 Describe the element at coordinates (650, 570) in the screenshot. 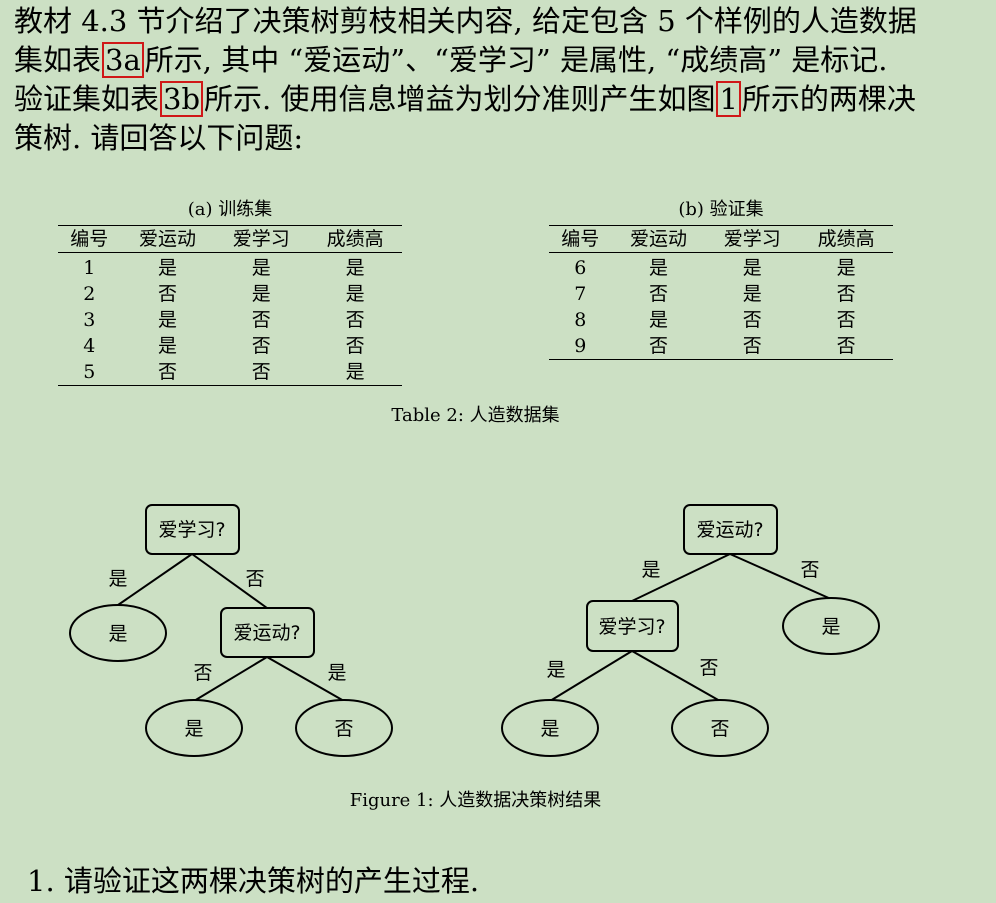

I see `tree-right-root-yes-edge-label: 是` at that location.